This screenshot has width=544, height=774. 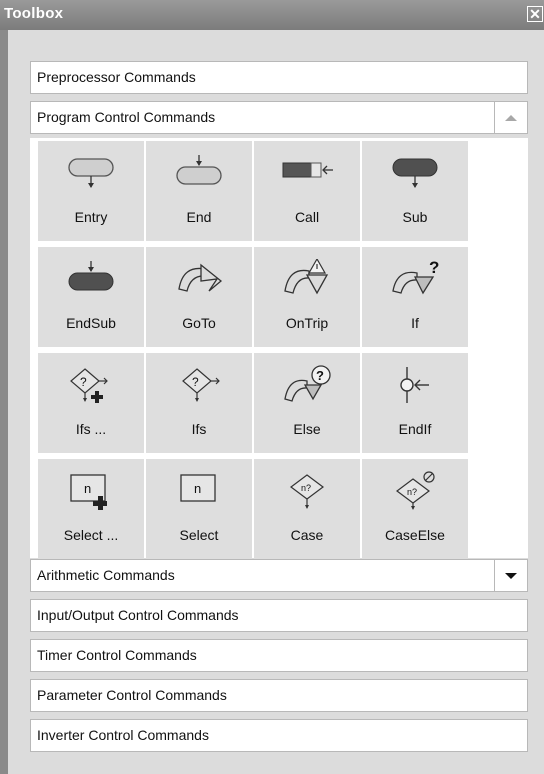 I want to click on goto-icon, so click(x=200, y=277).